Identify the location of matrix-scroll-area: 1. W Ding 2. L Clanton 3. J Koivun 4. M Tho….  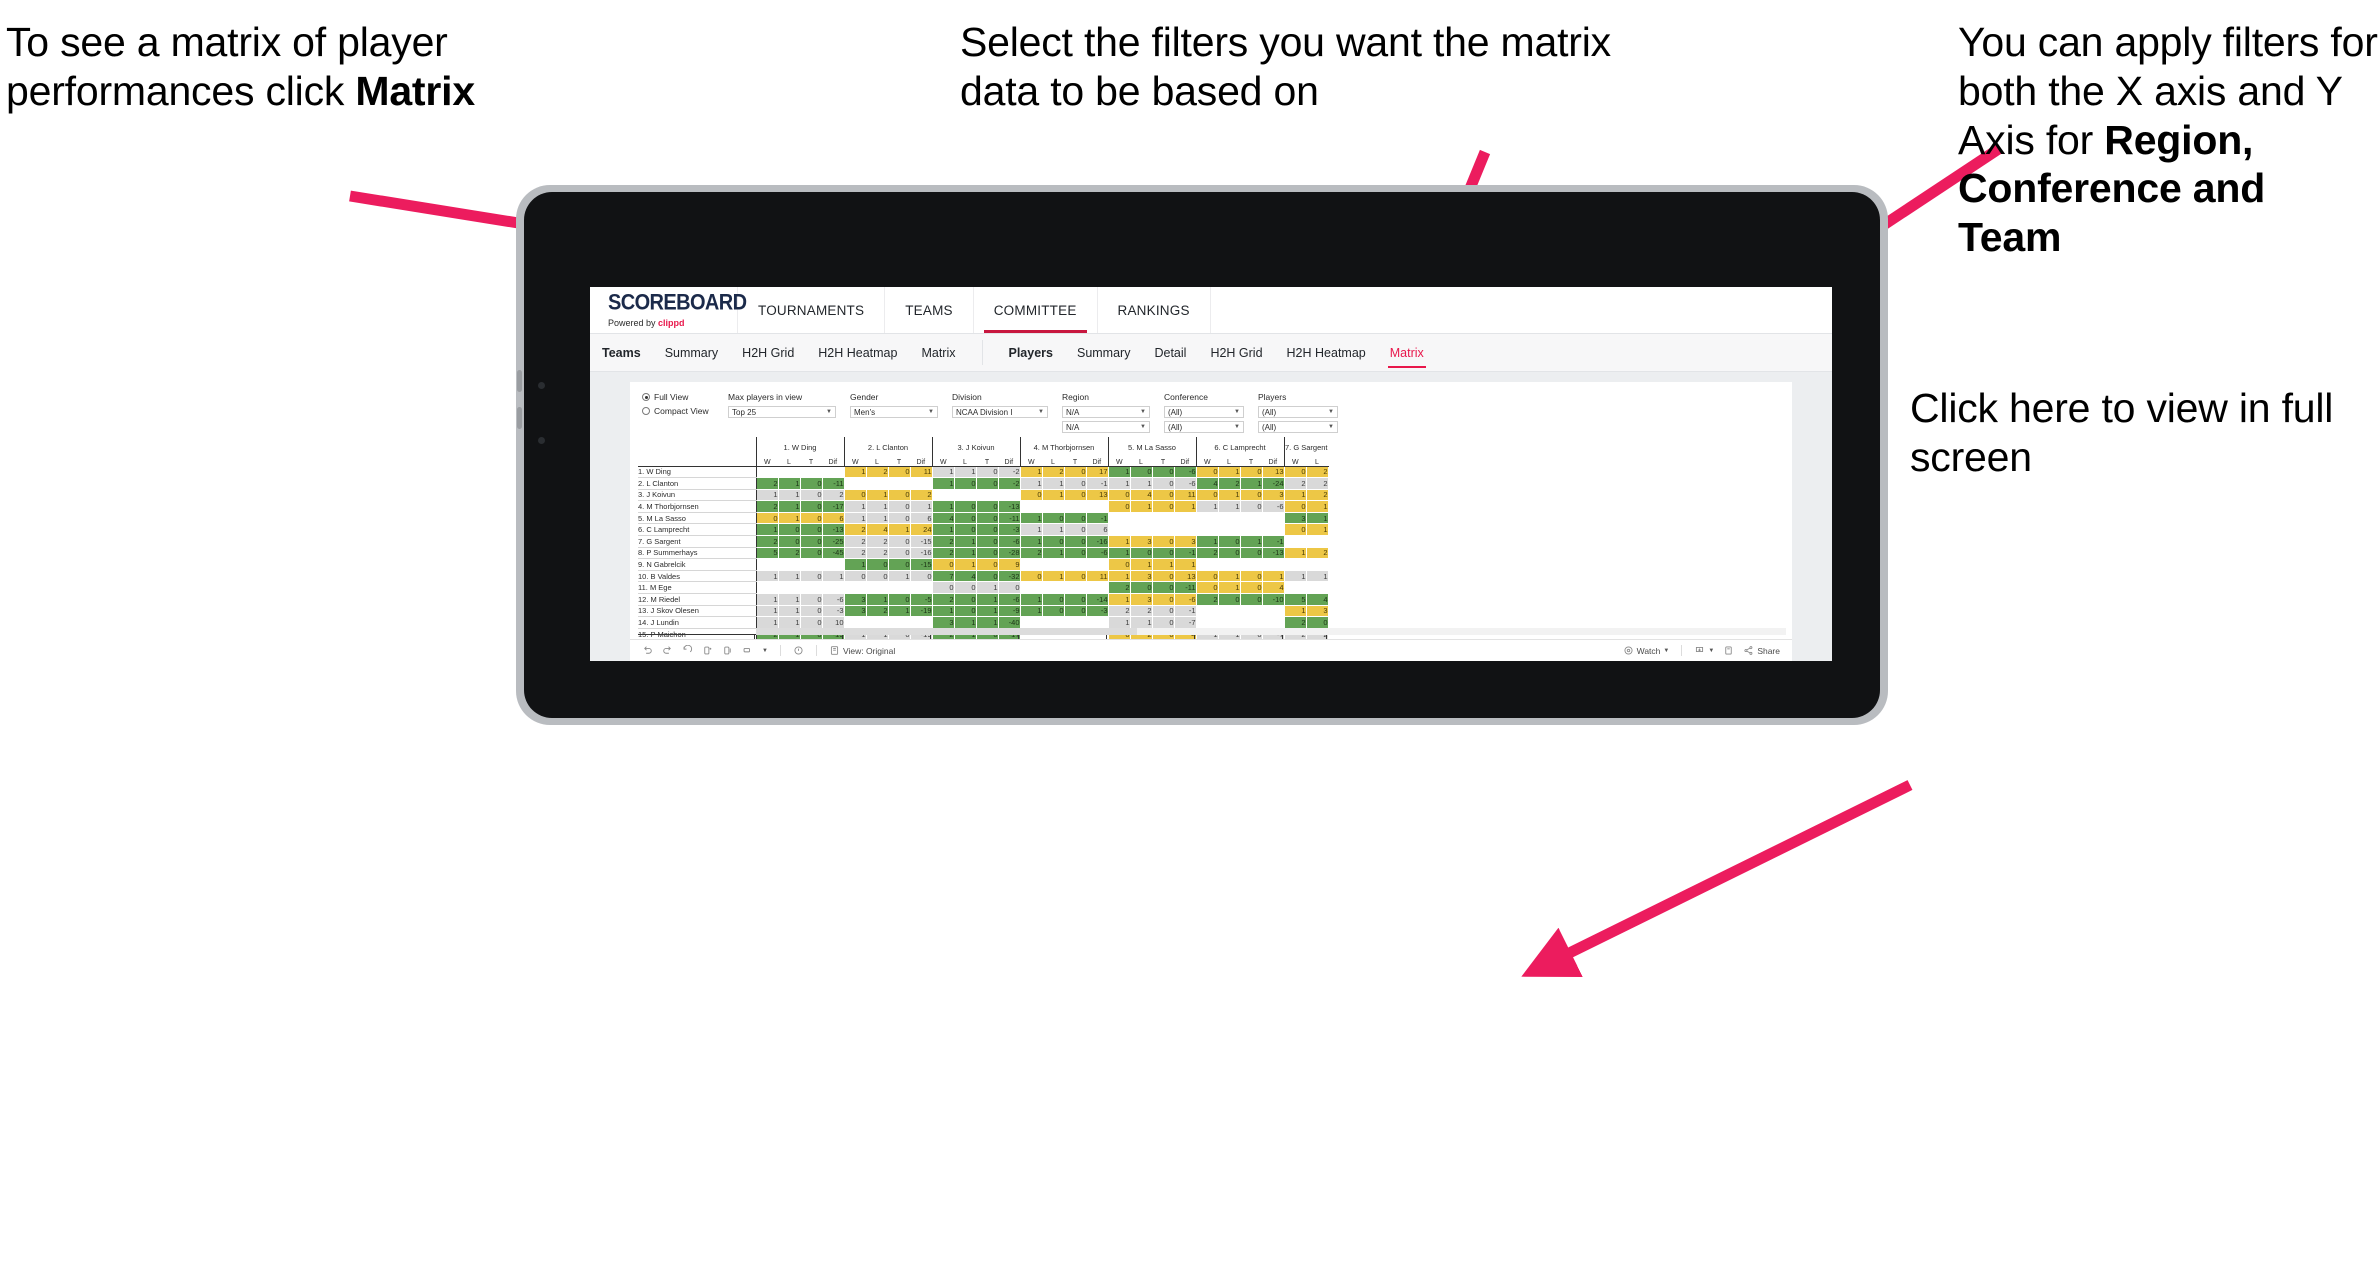
(1211, 538).